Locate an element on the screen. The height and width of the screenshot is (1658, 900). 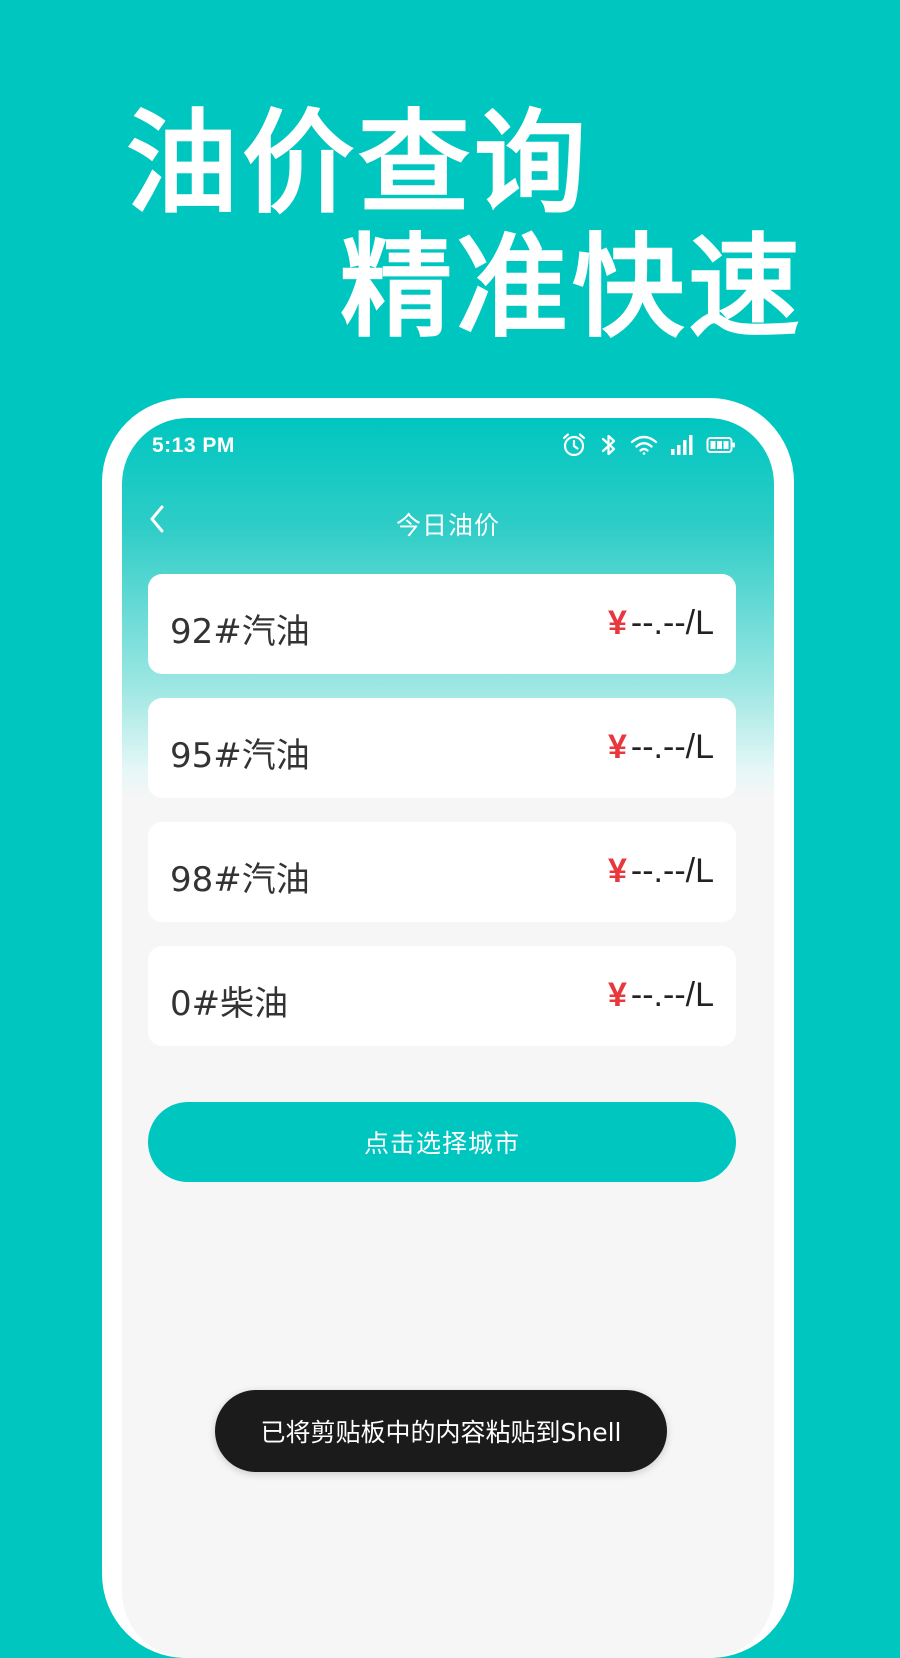
status-bar: 5:13 PM is located at coordinates (448, 447).